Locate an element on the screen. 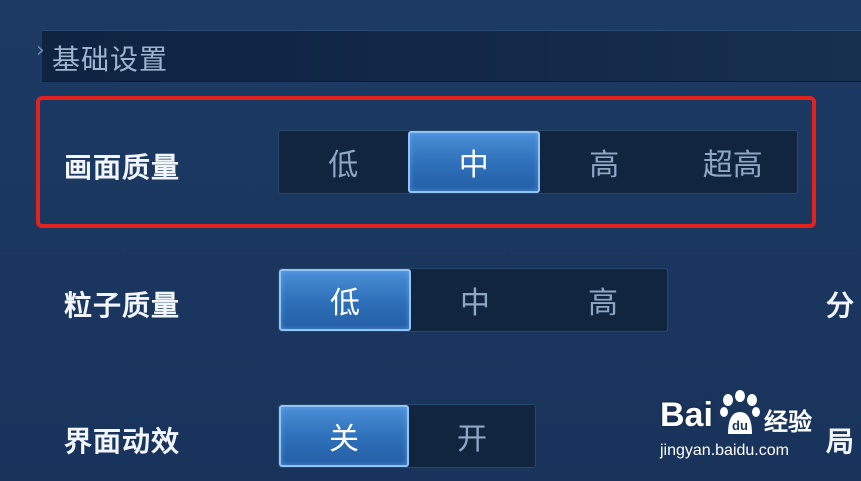 The height and width of the screenshot is (481, 861). baidu-jingyan-watermark: Bai du 经验 jingyan.baidu.com is located at coordinates (740, 428).